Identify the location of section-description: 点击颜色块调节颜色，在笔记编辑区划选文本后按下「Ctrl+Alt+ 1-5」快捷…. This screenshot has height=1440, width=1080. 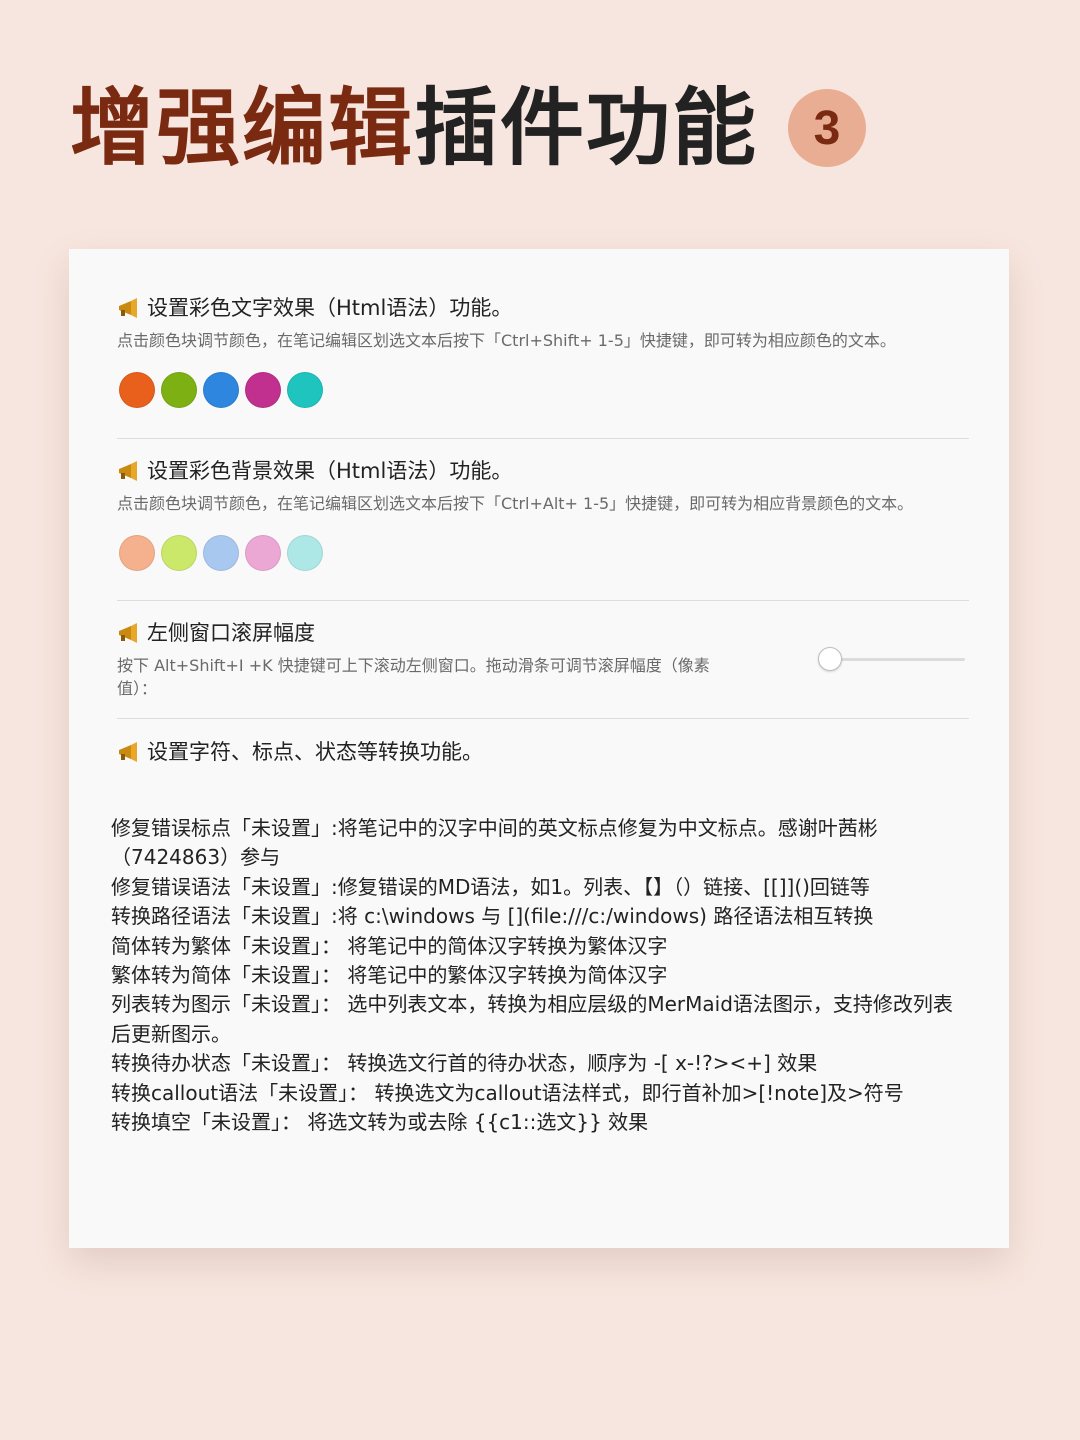
(515, 503).